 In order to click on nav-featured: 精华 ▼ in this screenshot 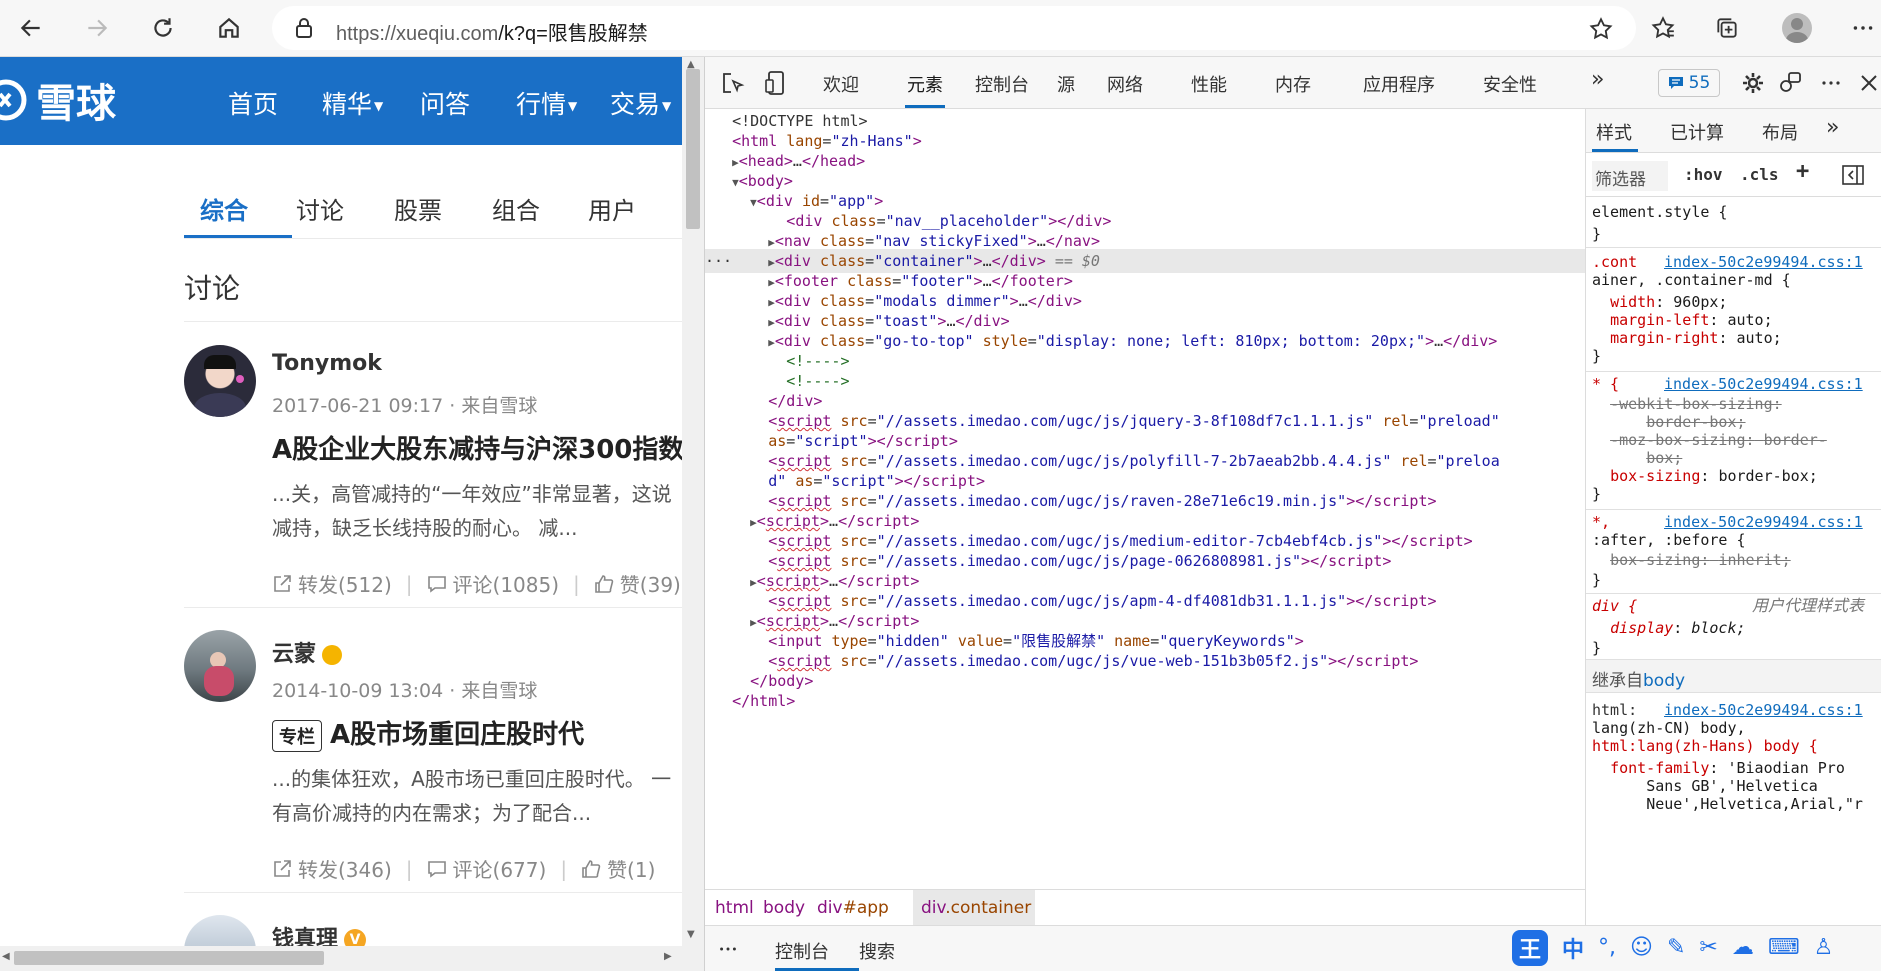, I will do `click(352, 103)`.